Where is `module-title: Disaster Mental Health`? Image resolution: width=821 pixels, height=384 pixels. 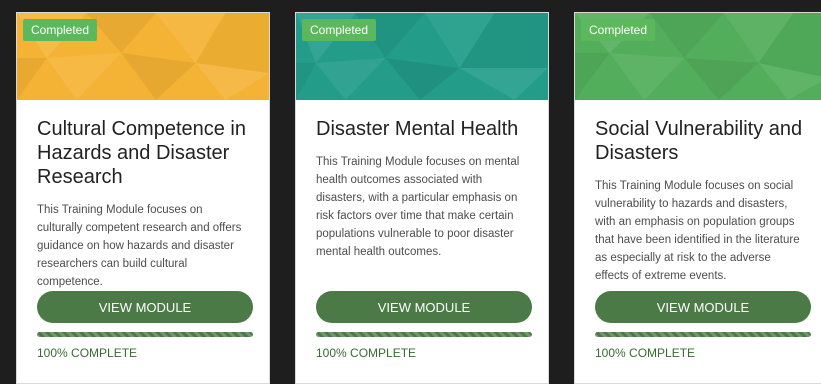 module-title: Disaster Mental Health is located at coordinates (417, 129).